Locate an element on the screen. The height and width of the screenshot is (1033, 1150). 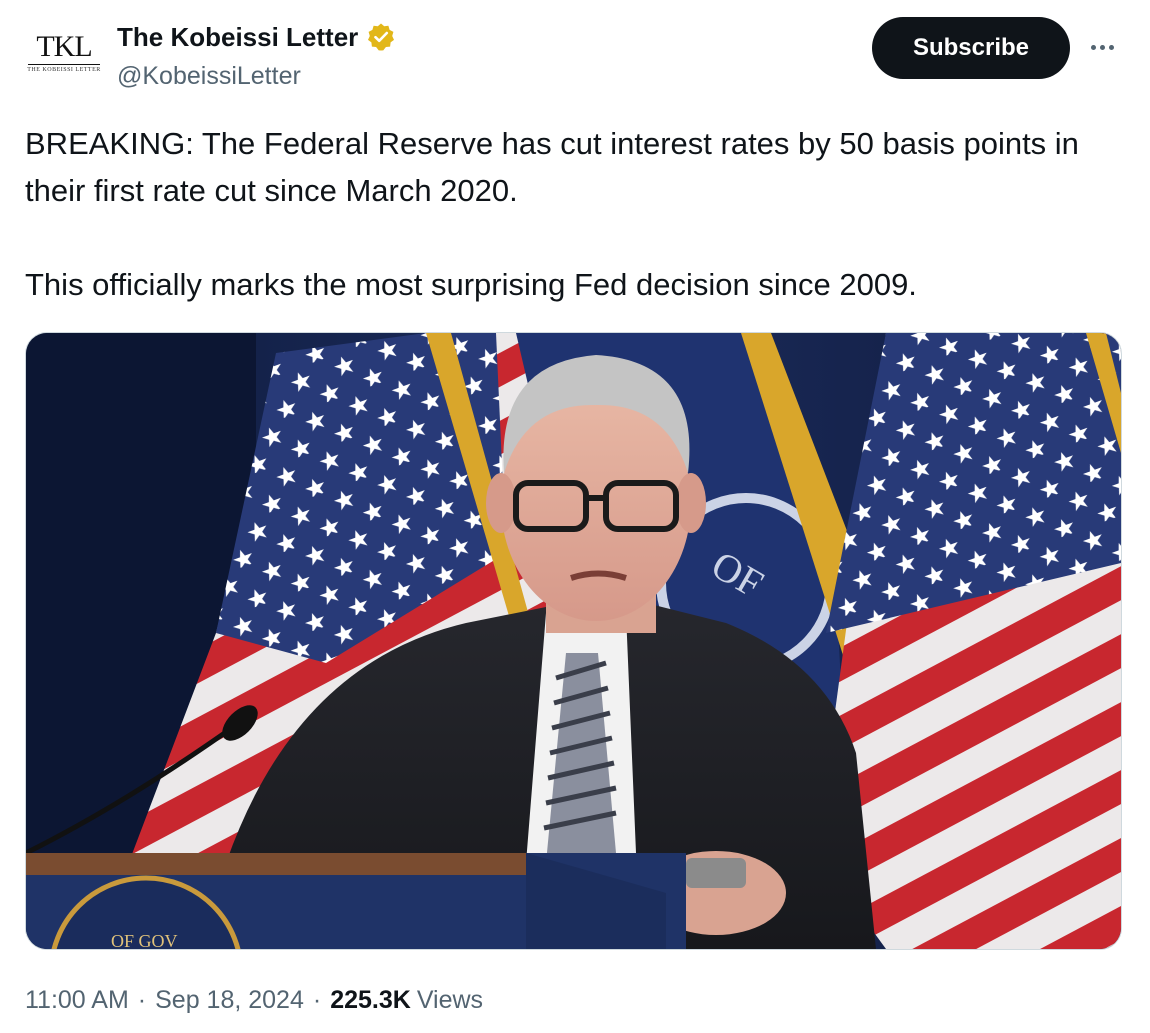
verified-badge-icon is located at coordinates (381, 37).